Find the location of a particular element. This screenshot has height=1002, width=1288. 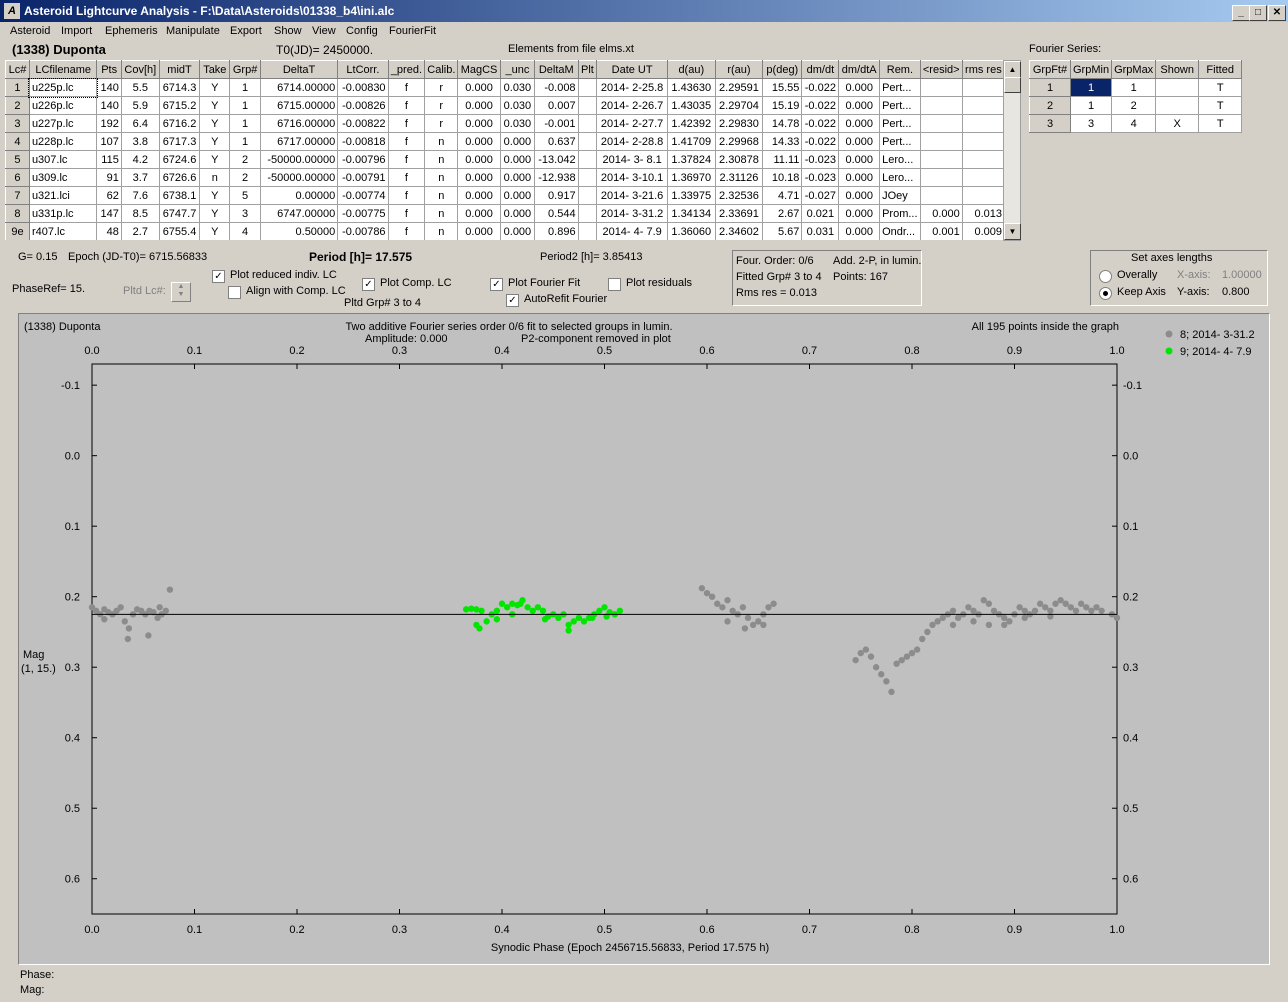

lc-cell: JOey is located at coordinates (900, 195).